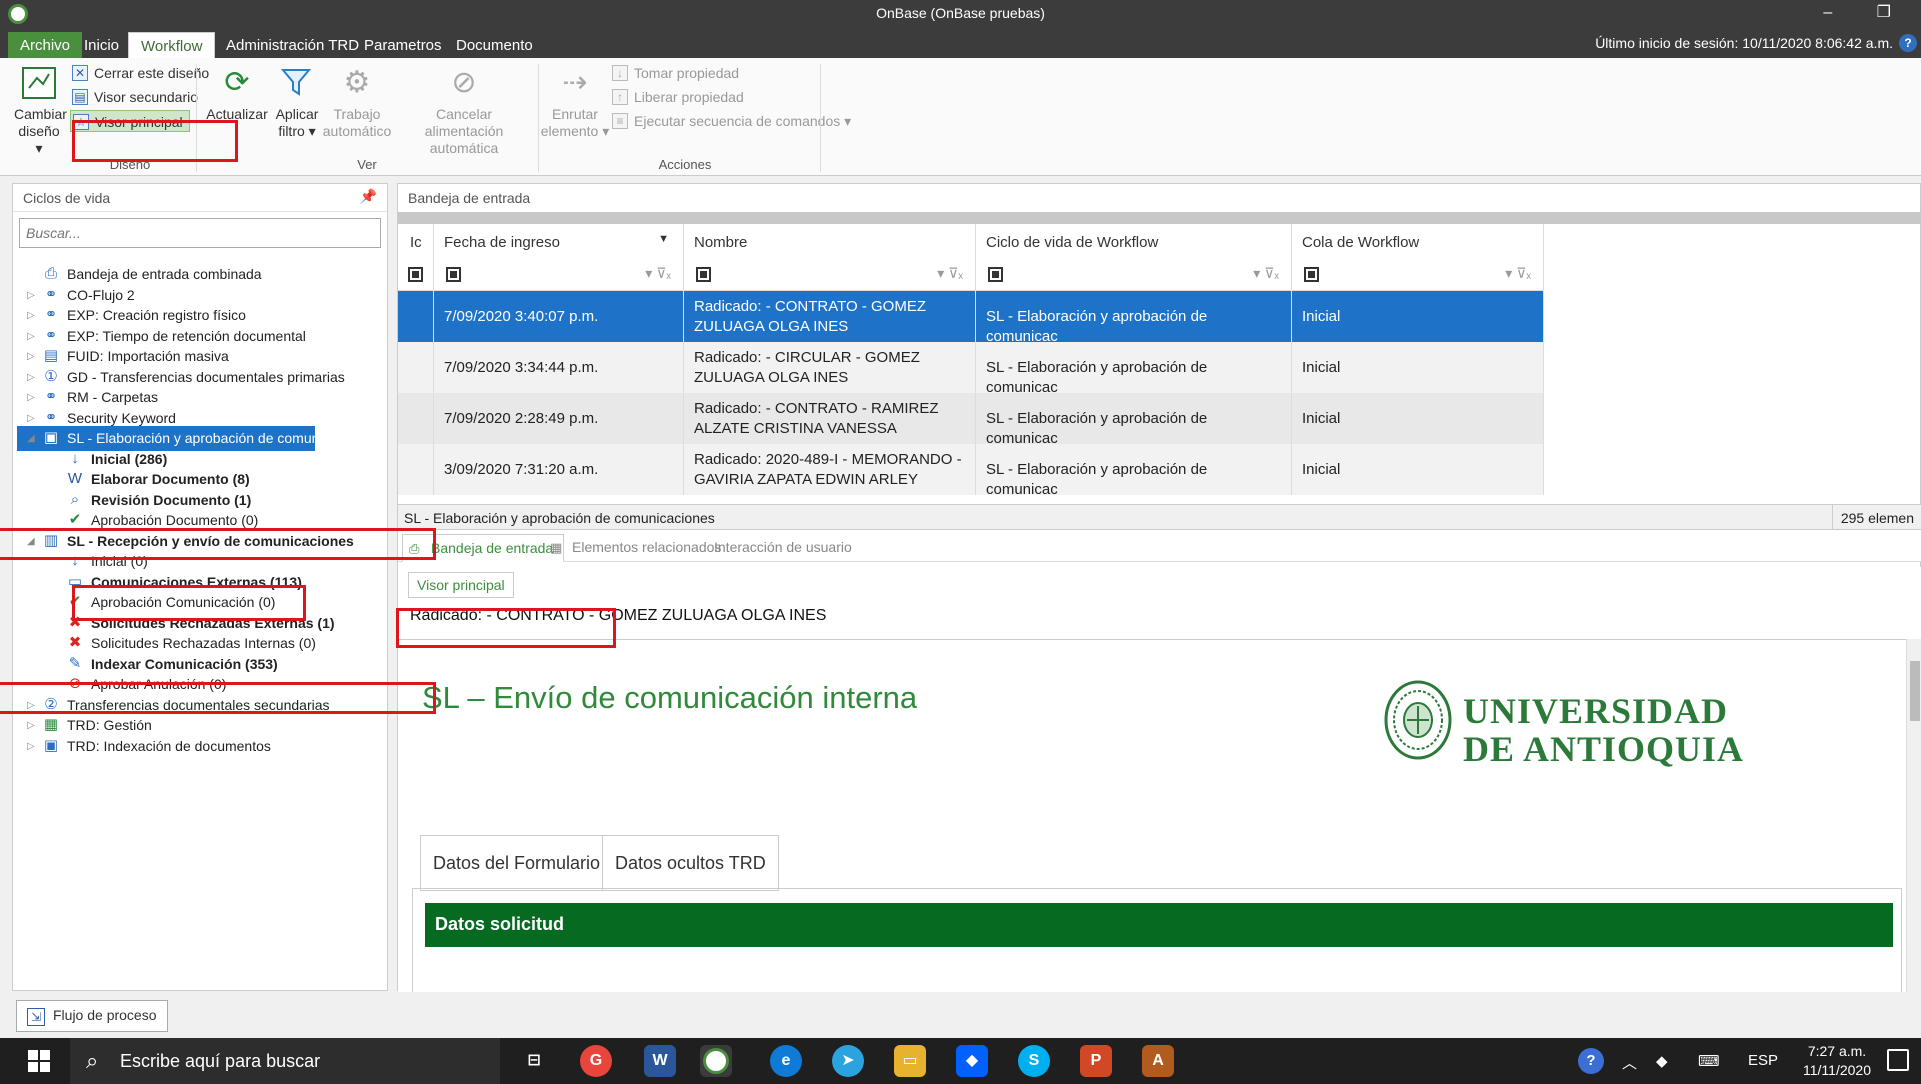 This screenshot has height=1084, width=1921. I want to click on keyboard-icon: ⌨, so click(1709, 1061).